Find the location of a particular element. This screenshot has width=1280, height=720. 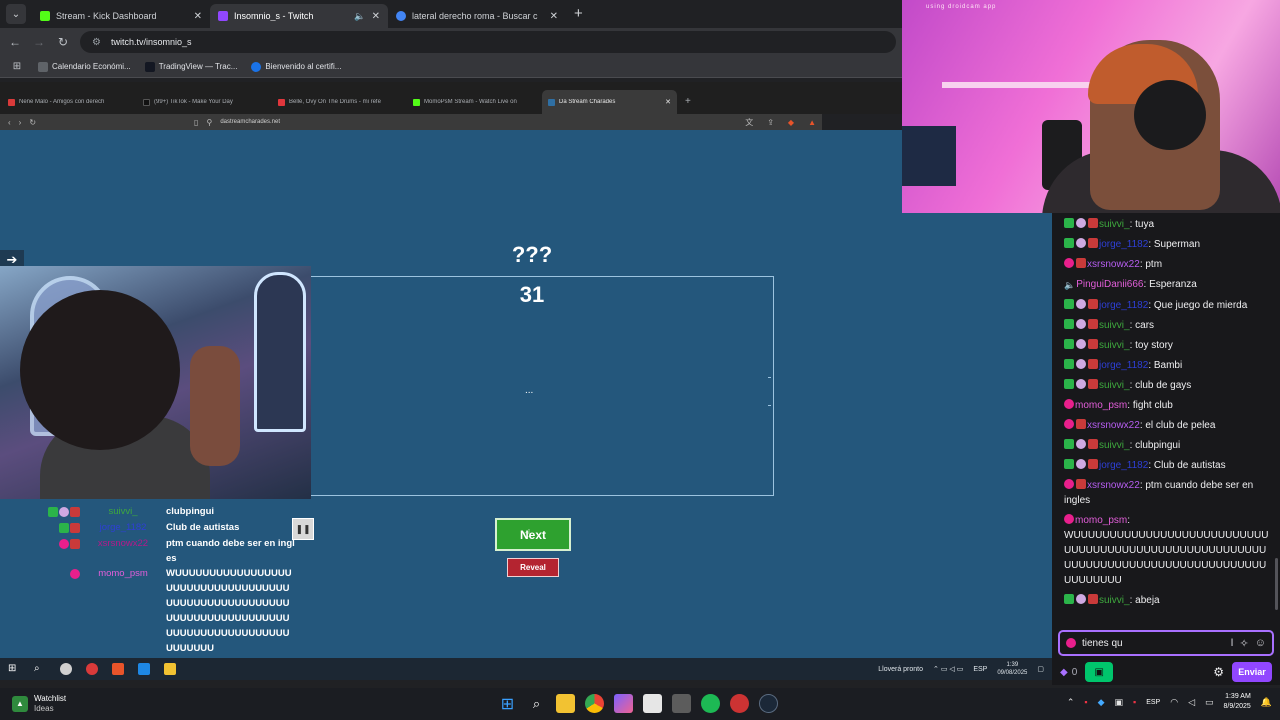

outer-tab-kick: Stream - Kick Dashboard ✕ is located at coordinates (121, 16).